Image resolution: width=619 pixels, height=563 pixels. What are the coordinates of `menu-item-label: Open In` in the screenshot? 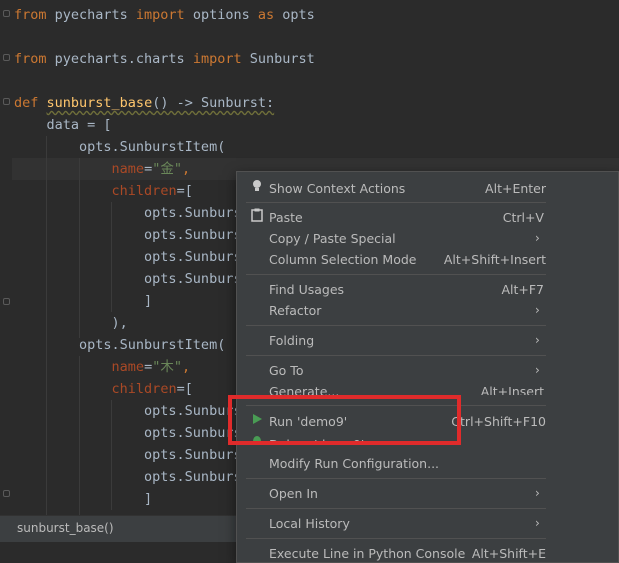 It's located at (293, 493).